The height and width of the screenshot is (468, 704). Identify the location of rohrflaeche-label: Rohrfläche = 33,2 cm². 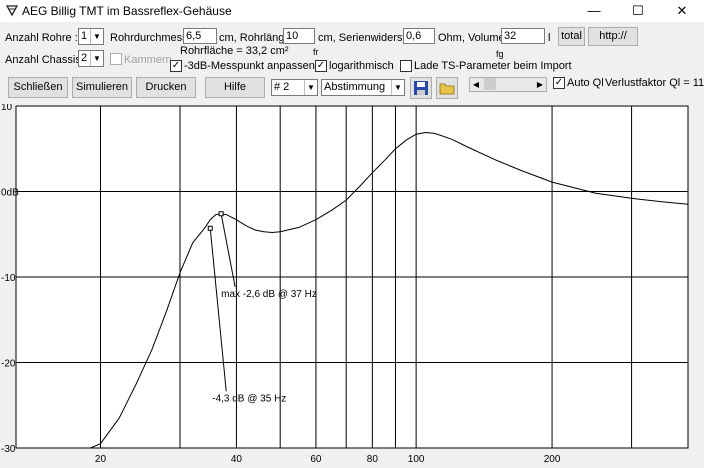
(234, 51).